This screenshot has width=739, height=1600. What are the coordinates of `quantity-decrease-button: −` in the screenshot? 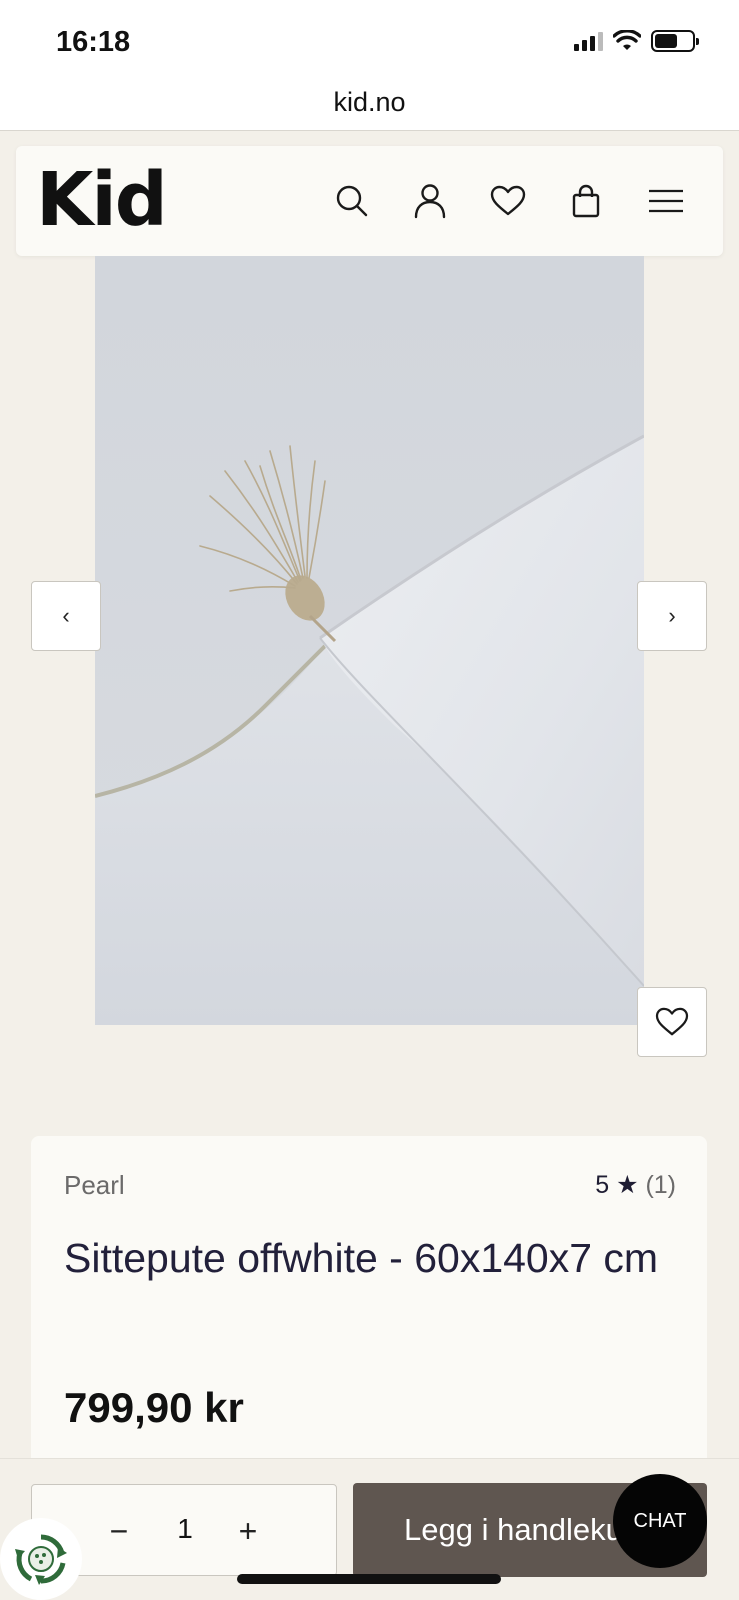 It's located at (119, 1531).